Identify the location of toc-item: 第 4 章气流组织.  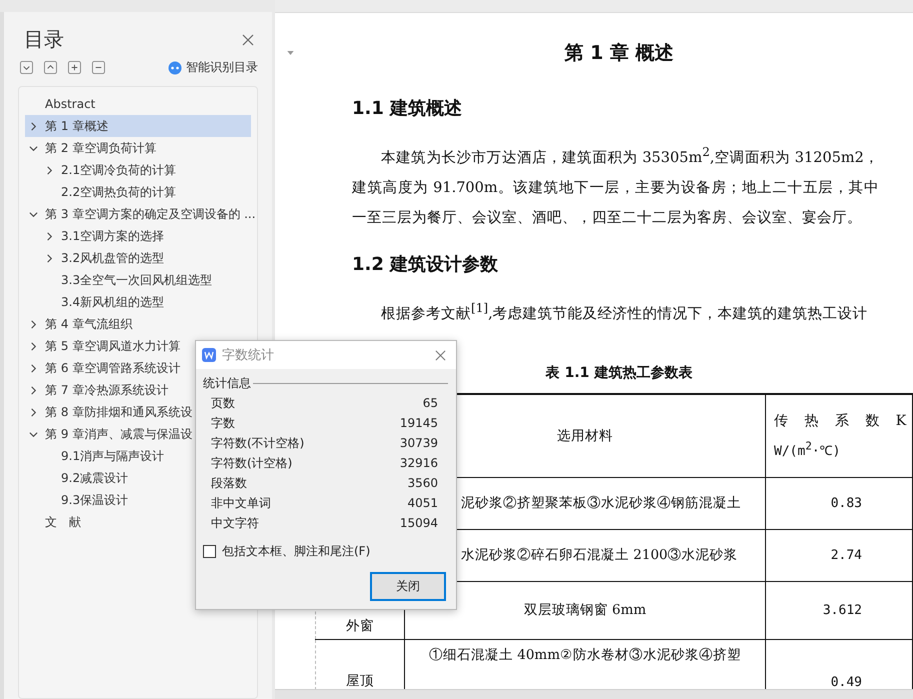
(138, 324).